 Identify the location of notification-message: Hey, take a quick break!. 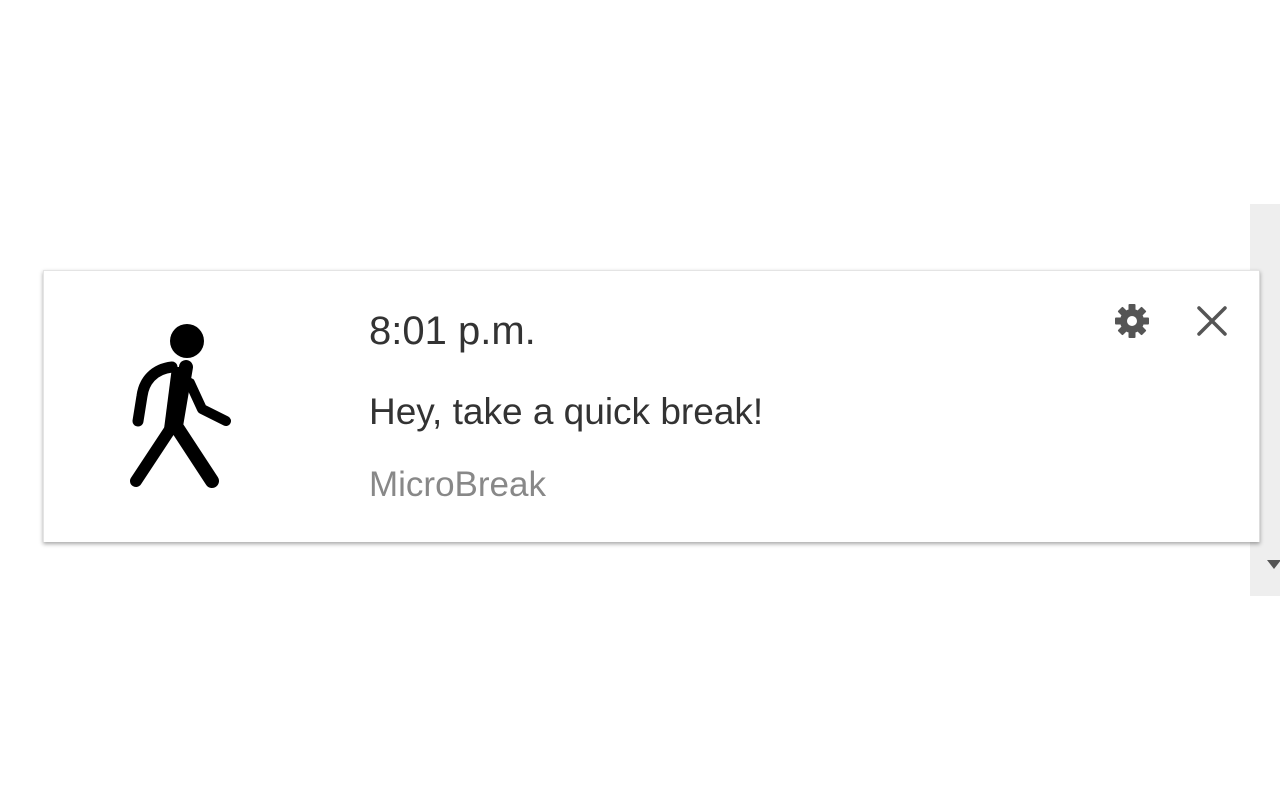
(566, 411).